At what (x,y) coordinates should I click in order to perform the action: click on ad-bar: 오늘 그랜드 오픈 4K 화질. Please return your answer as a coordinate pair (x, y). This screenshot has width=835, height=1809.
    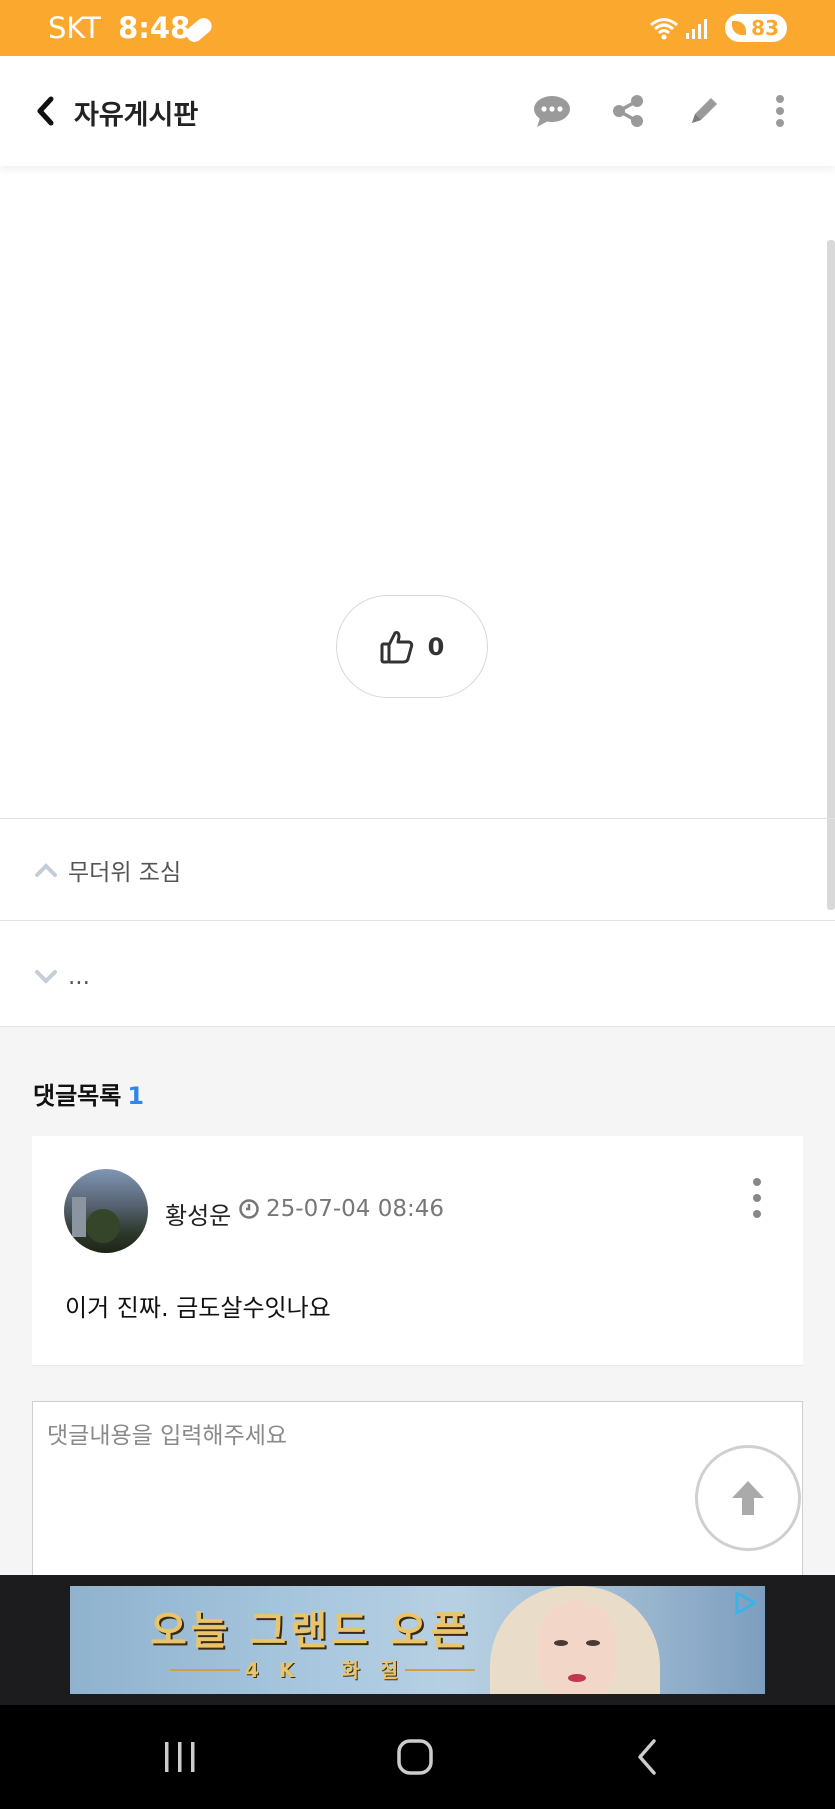
    Looking at the image, I should click on (417, 1640).